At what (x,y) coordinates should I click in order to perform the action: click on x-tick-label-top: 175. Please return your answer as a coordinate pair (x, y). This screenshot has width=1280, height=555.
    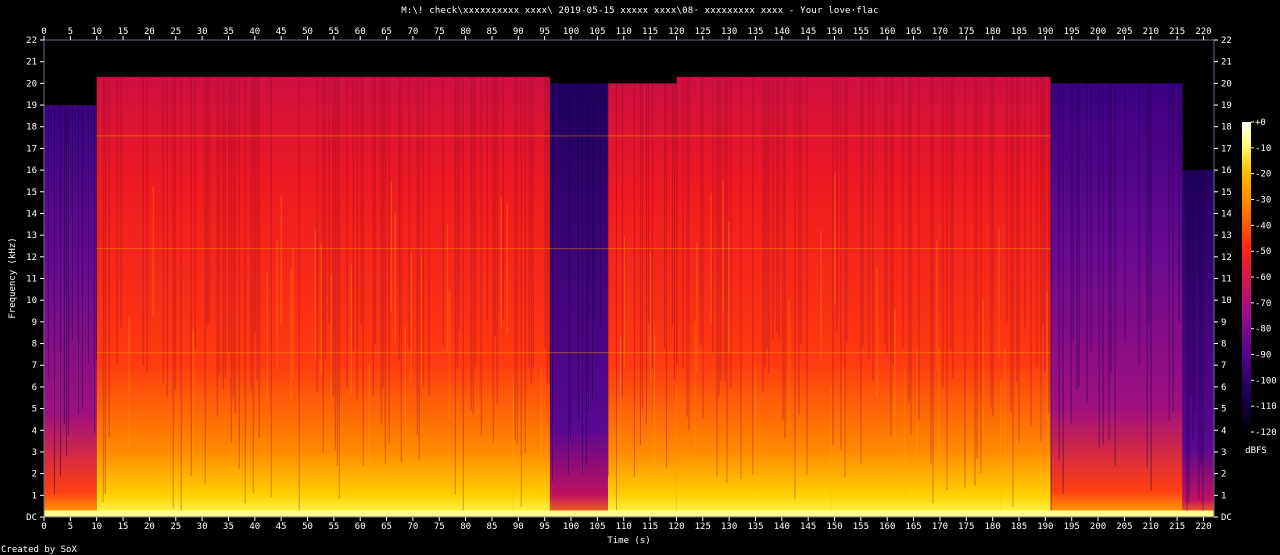
    Looking at the image, I should click on (966, 32).